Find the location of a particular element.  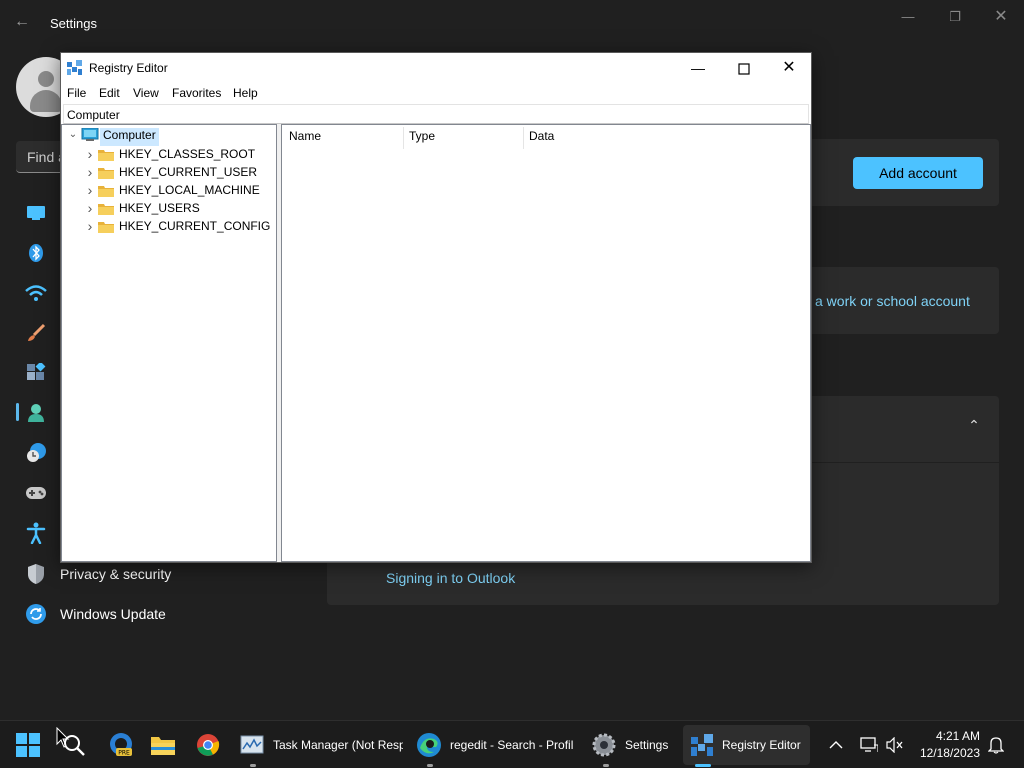

apps-icon is located at coordinates (36, 373).